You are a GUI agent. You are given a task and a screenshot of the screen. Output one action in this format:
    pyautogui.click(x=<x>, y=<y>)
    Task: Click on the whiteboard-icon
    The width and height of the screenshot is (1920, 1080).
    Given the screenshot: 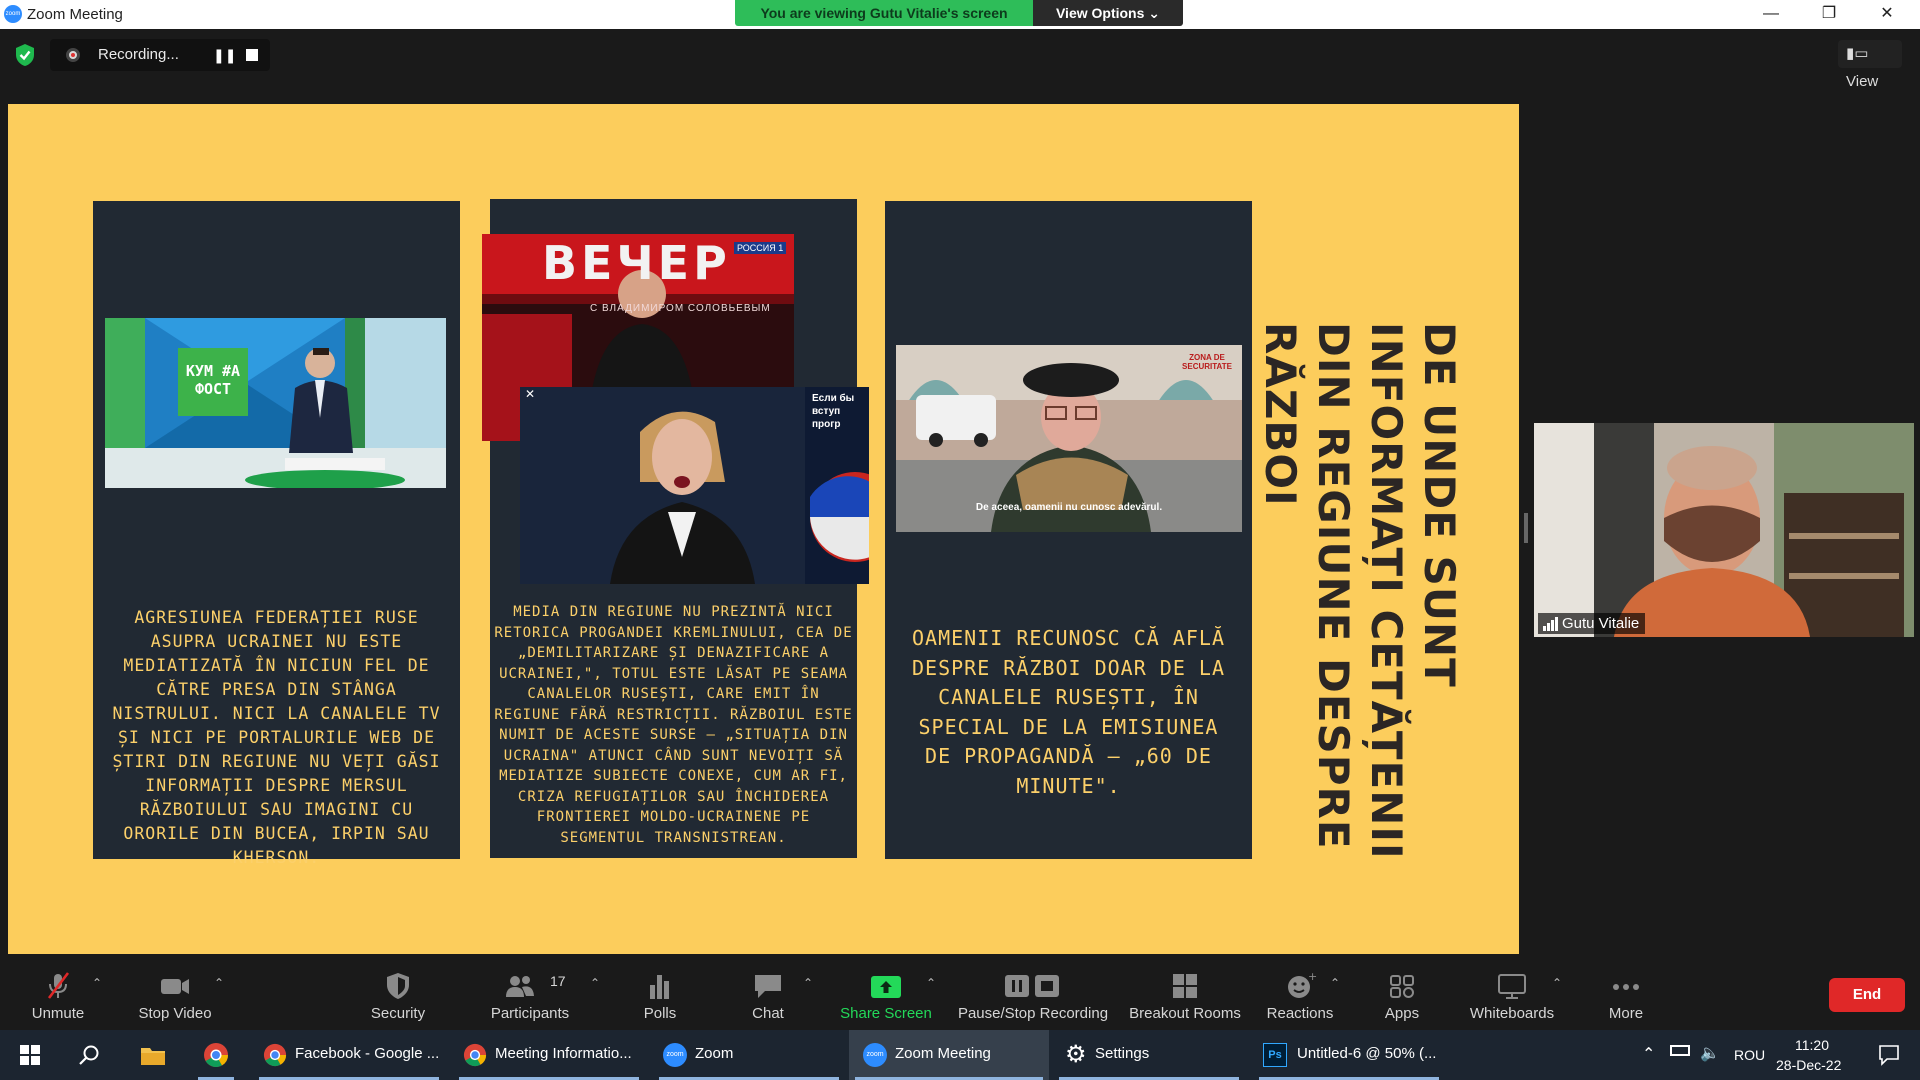 What is the action you would take?
    pyautogui.click(x=1512, y=986)
    